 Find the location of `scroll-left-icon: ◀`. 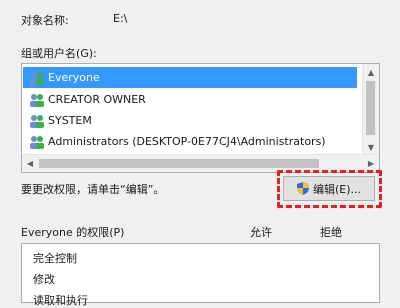

scroll-left-icon: ◀ is located at coordinates (30, 163).